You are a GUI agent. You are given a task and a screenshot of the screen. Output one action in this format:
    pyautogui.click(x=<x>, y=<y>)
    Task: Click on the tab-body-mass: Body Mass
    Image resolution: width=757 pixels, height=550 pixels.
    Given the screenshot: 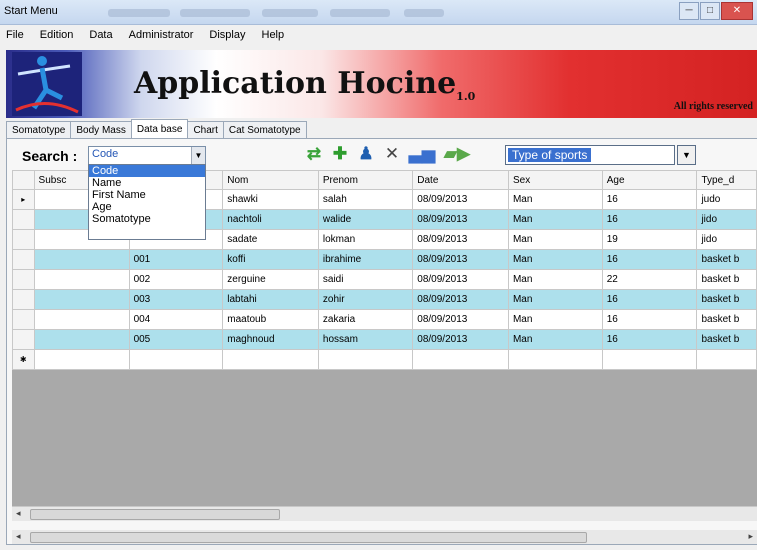 What is the action you would take?
    pyautogui.click(x=101, y=130)
    